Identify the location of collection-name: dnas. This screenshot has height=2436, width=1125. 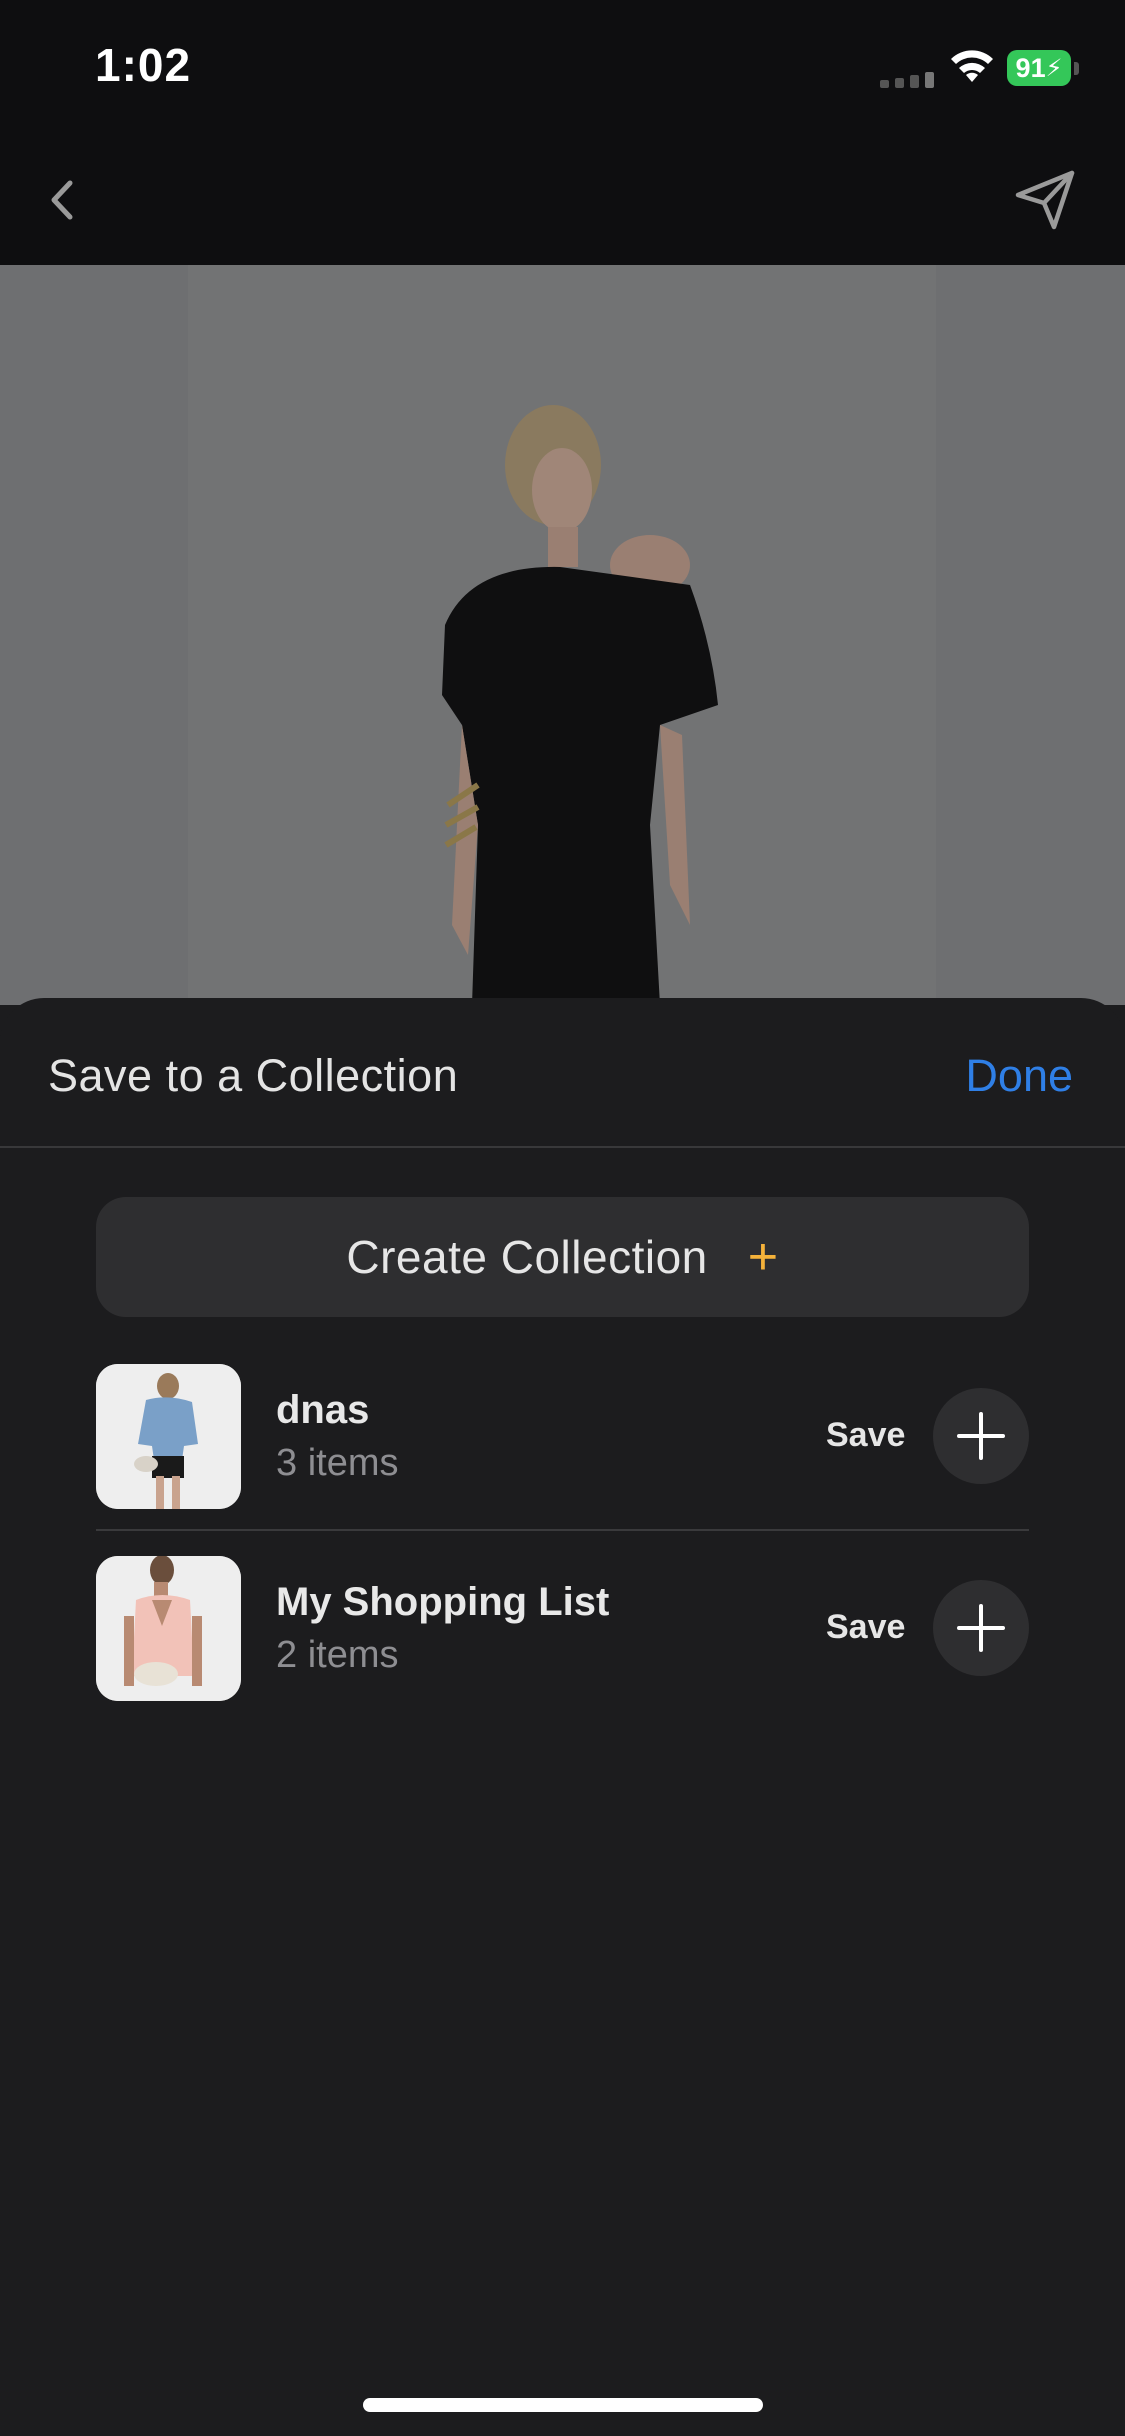
(323, 1410).